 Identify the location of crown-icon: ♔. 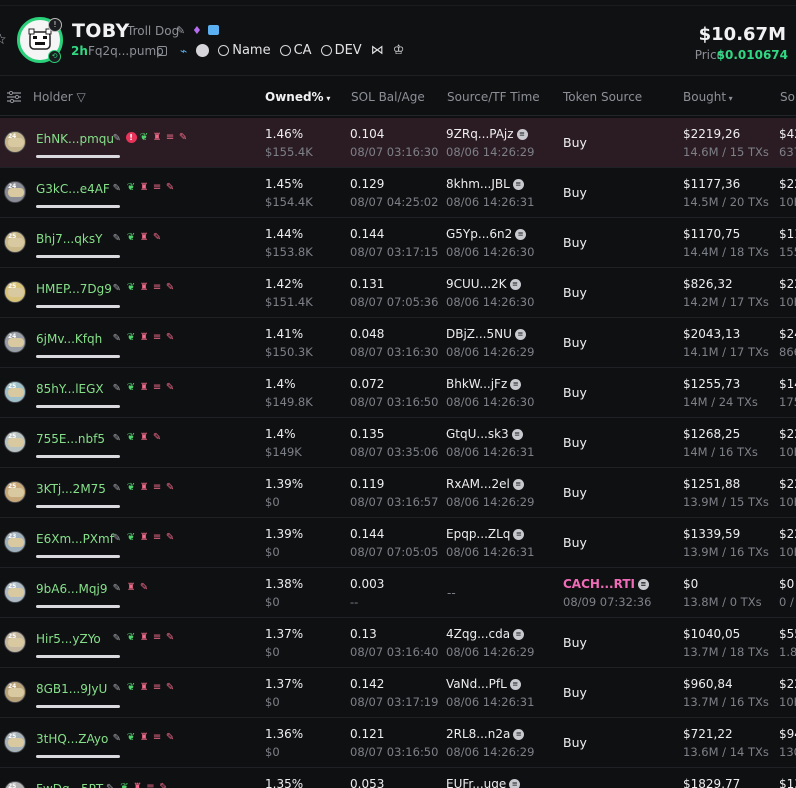
(399, 50).